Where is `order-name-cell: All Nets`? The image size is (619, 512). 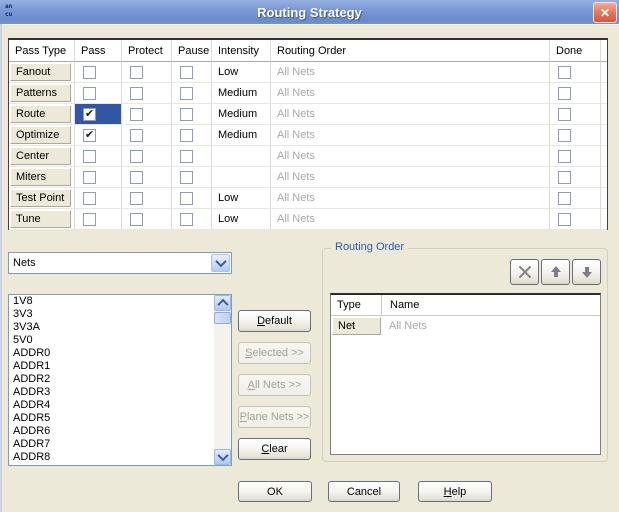 order-name-cell: All Nets is located at coordinates (491, 326).